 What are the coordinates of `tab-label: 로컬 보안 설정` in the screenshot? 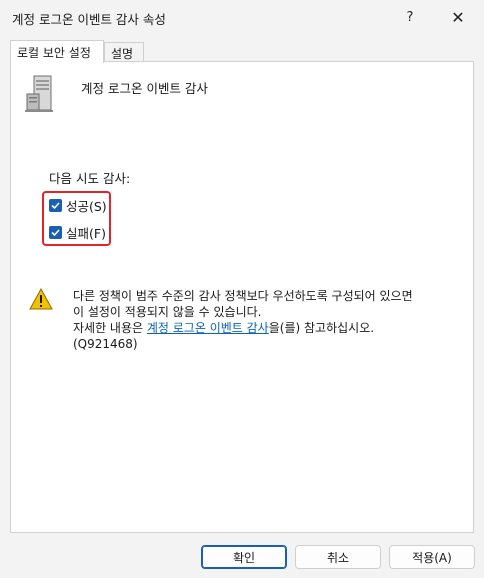 It's located at (54, 53).